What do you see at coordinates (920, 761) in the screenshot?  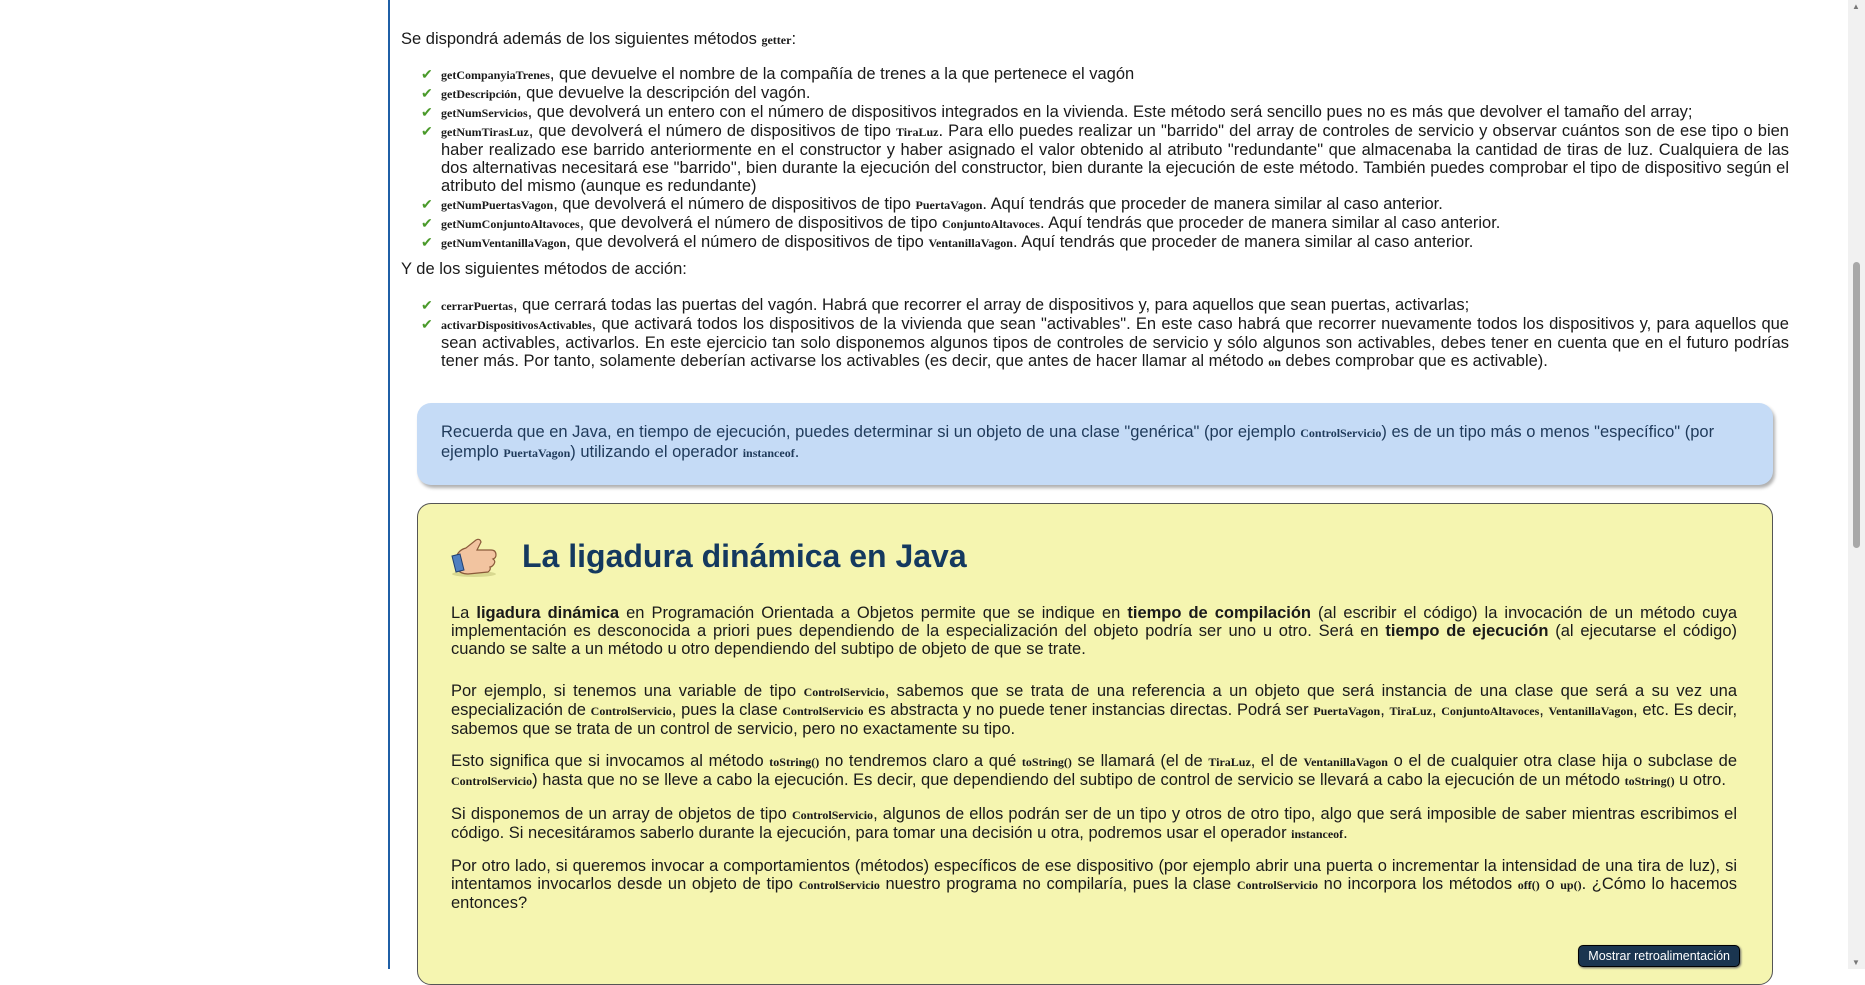 I see `para-text: no tendremos claro a qué` at bounding box center [920, 761].